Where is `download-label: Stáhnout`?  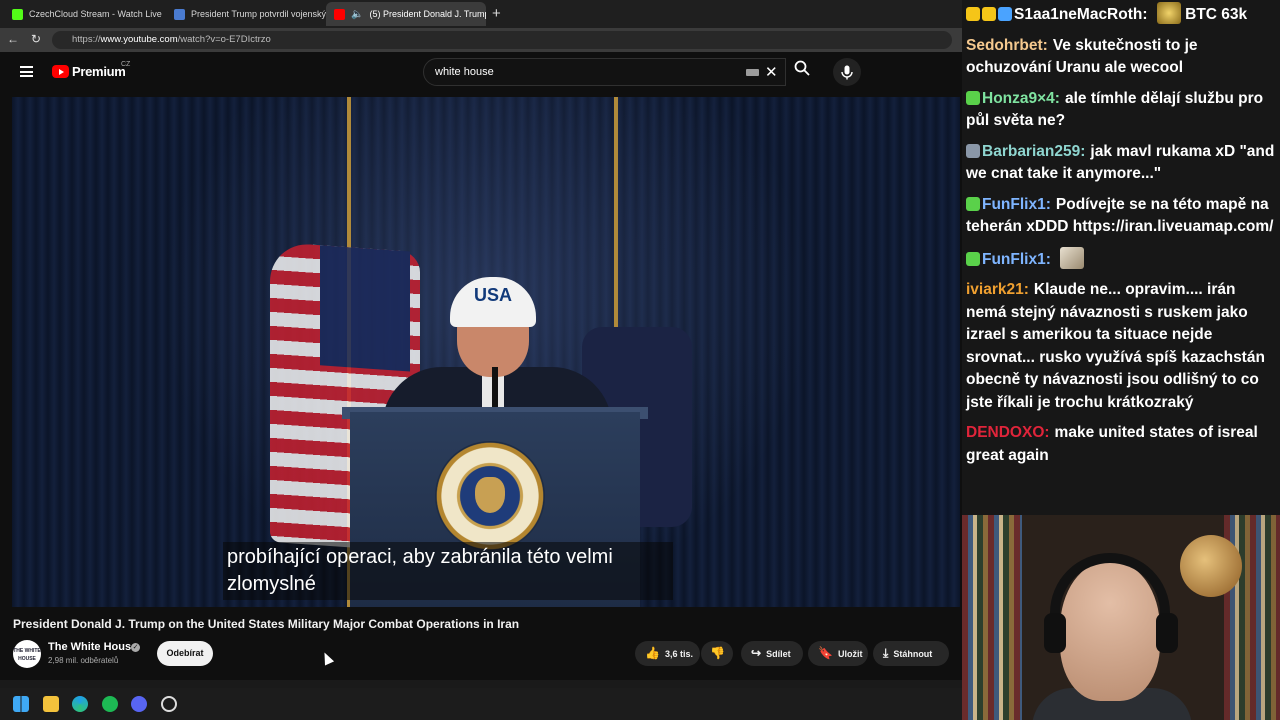
download-label: Stáhnout is located at coordinates (913, 654).